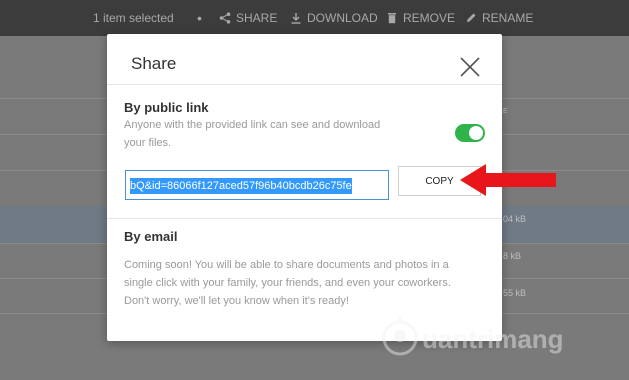 This screenshot has height=380, width=629. I want to click on public-link-toggle, so click(470, 133).